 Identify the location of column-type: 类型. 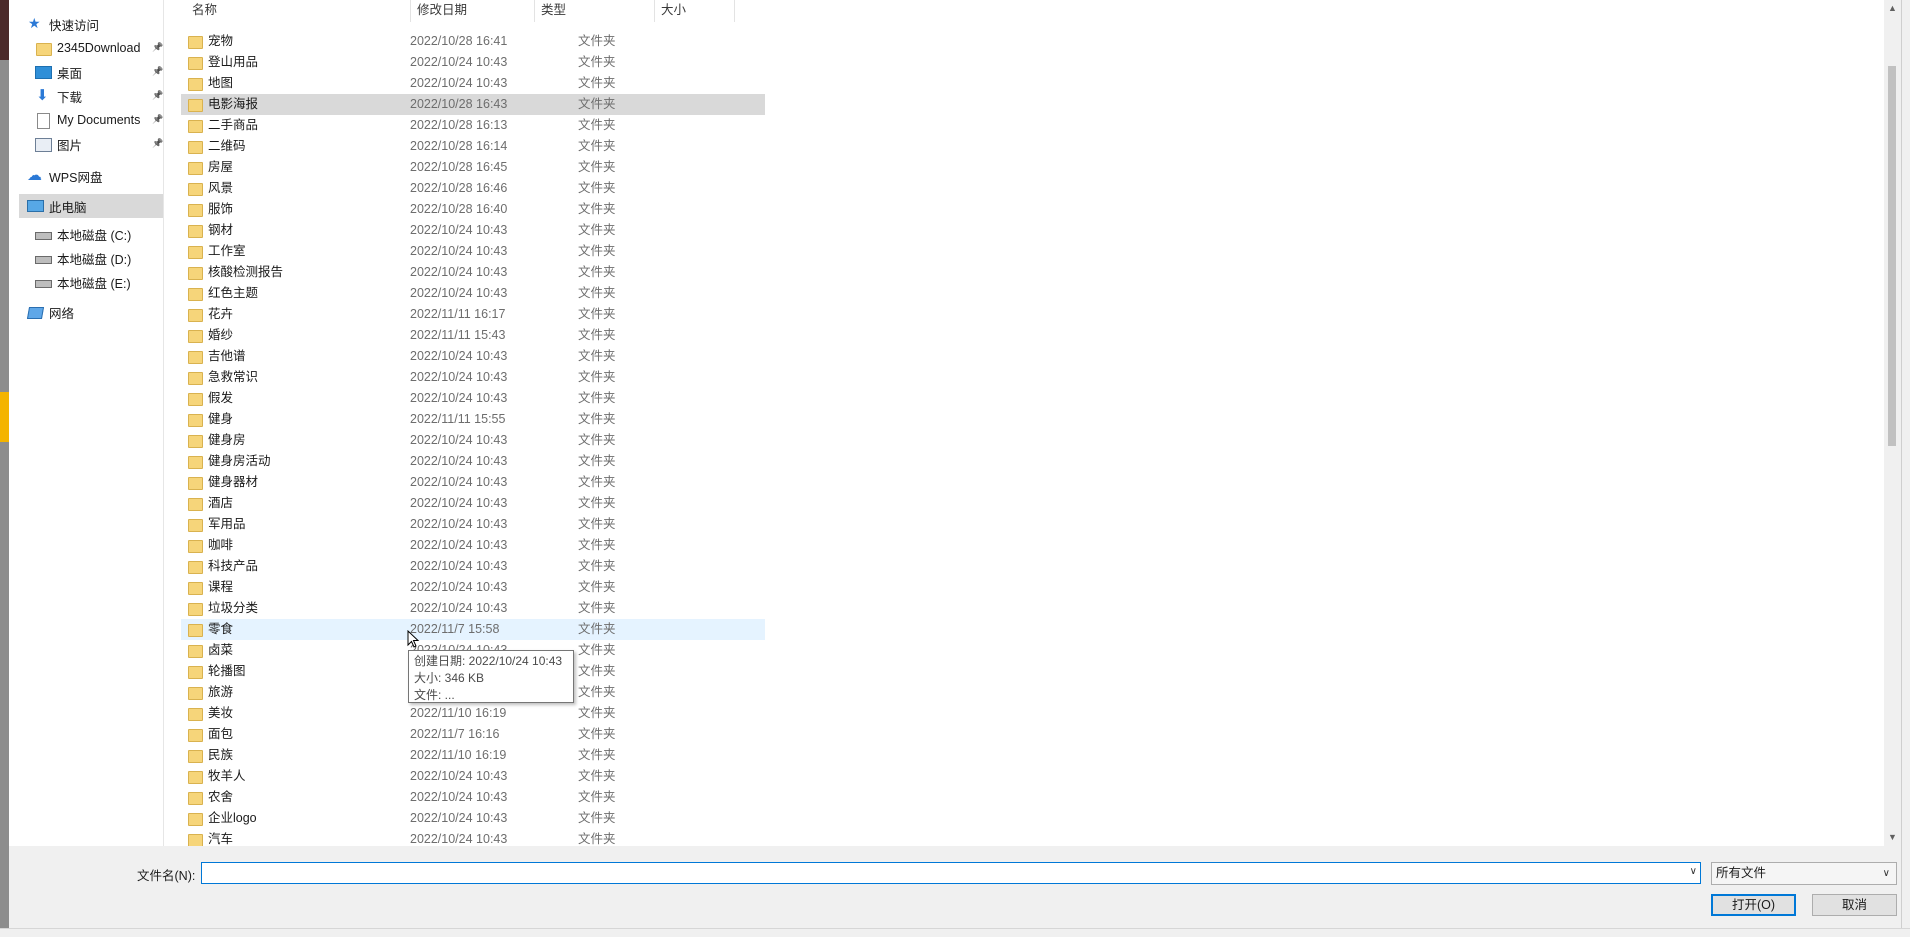
(595, 11).